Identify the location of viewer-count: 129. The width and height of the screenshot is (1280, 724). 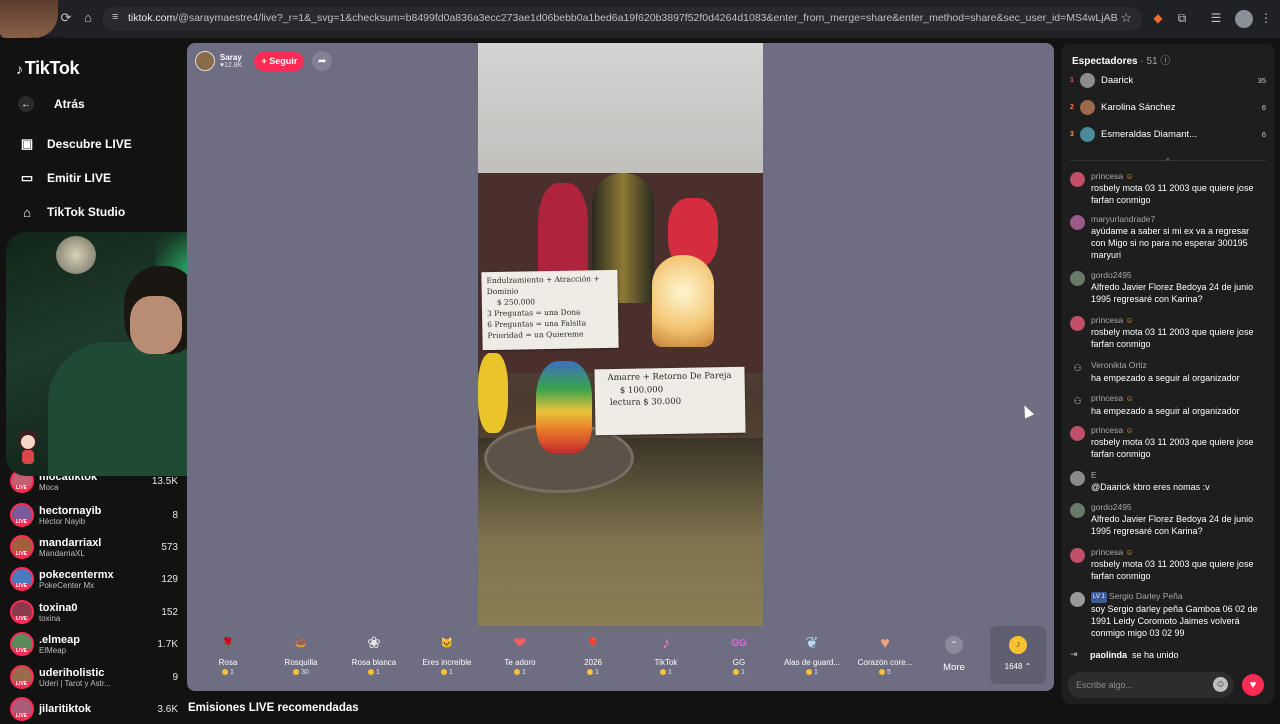
(169, 579).